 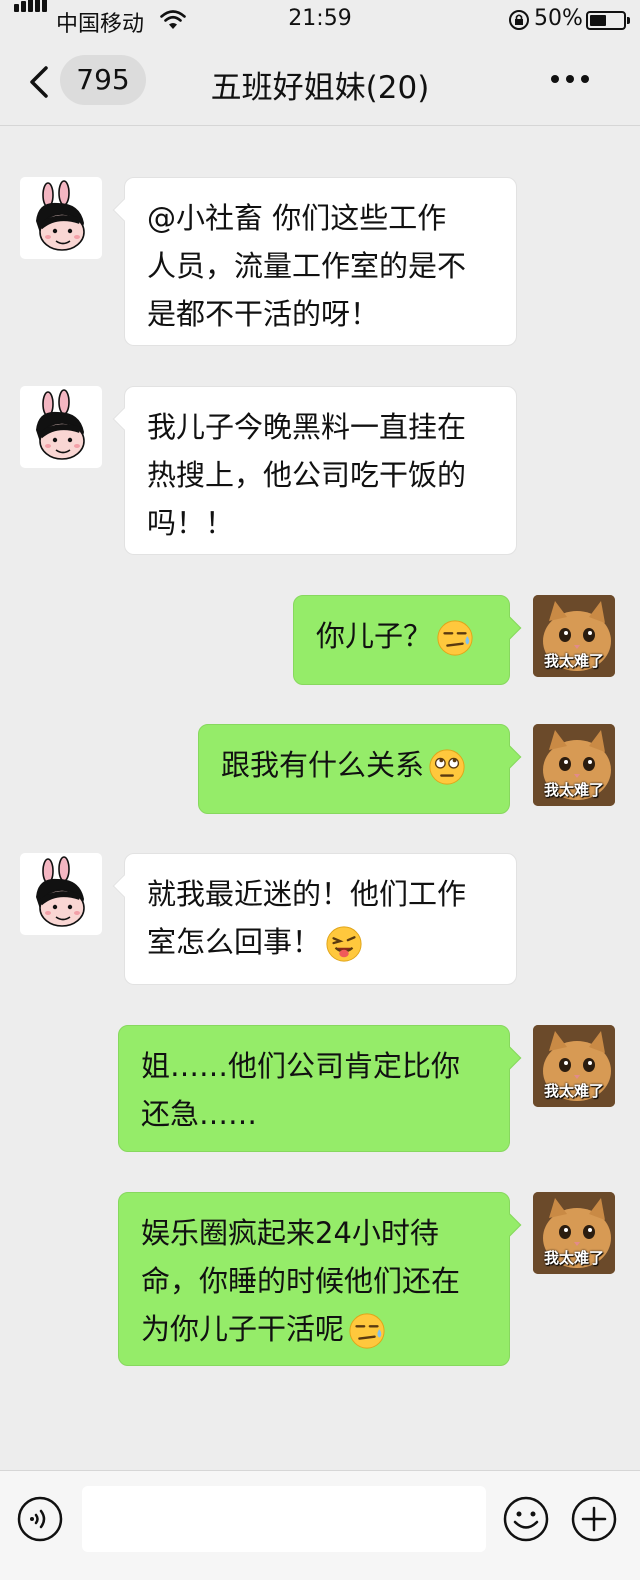 I want to click on chat-title: 五班好姐妹(20), so click(x=320, y=88).